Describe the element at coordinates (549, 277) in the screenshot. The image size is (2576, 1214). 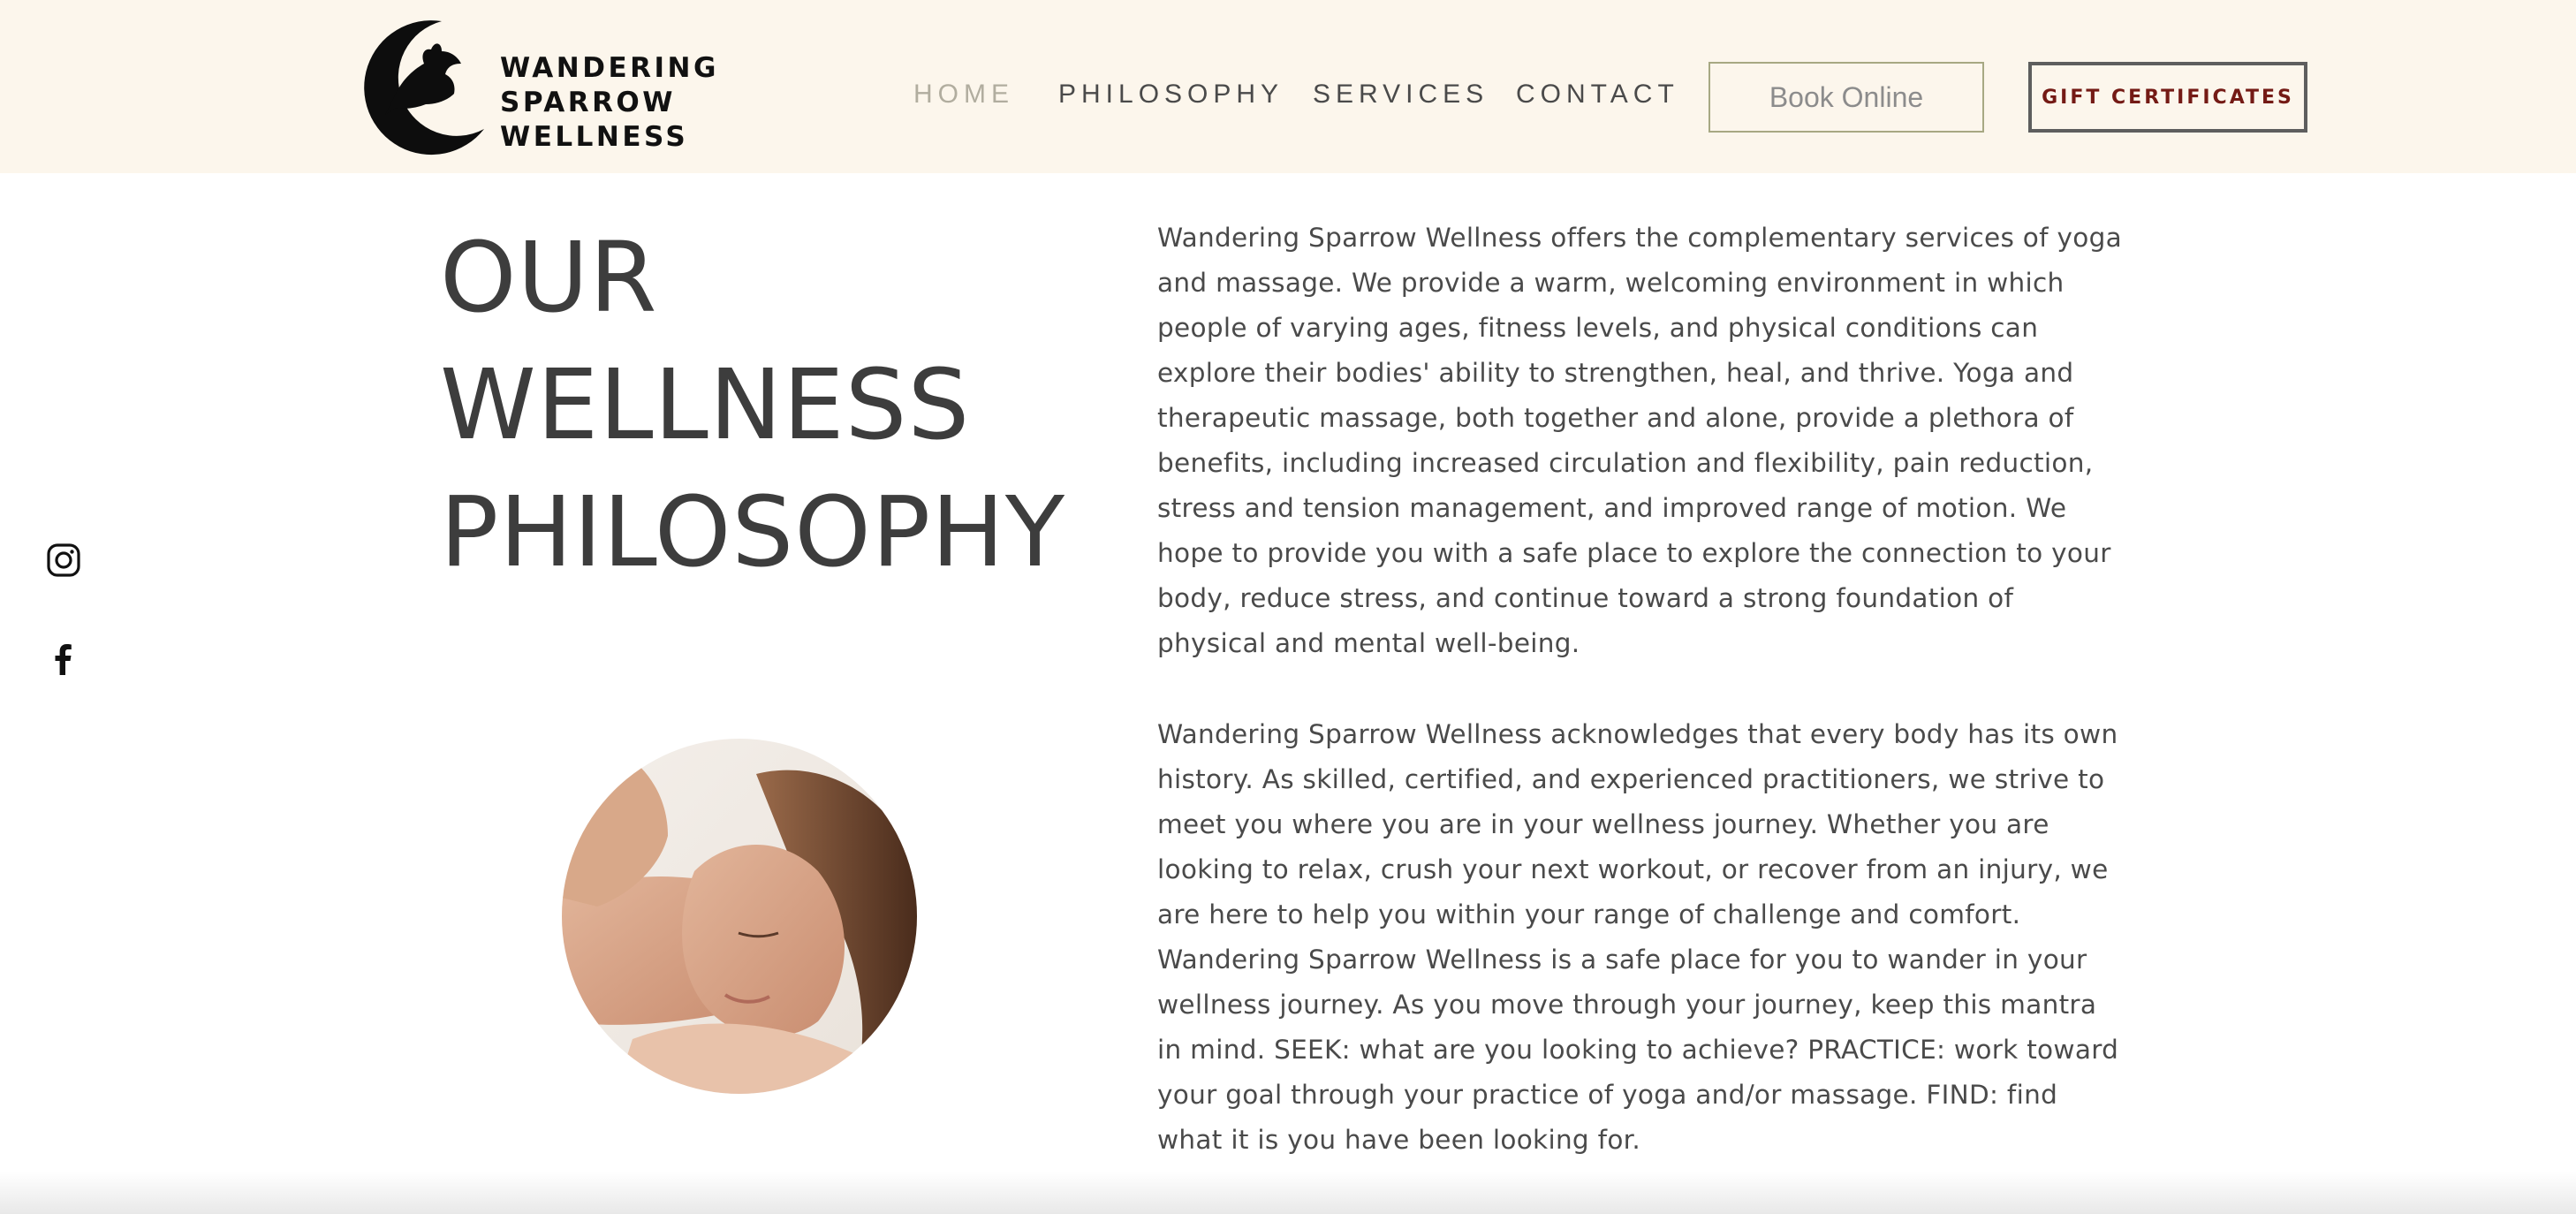
I see `title-line-1: OUR` at that location.